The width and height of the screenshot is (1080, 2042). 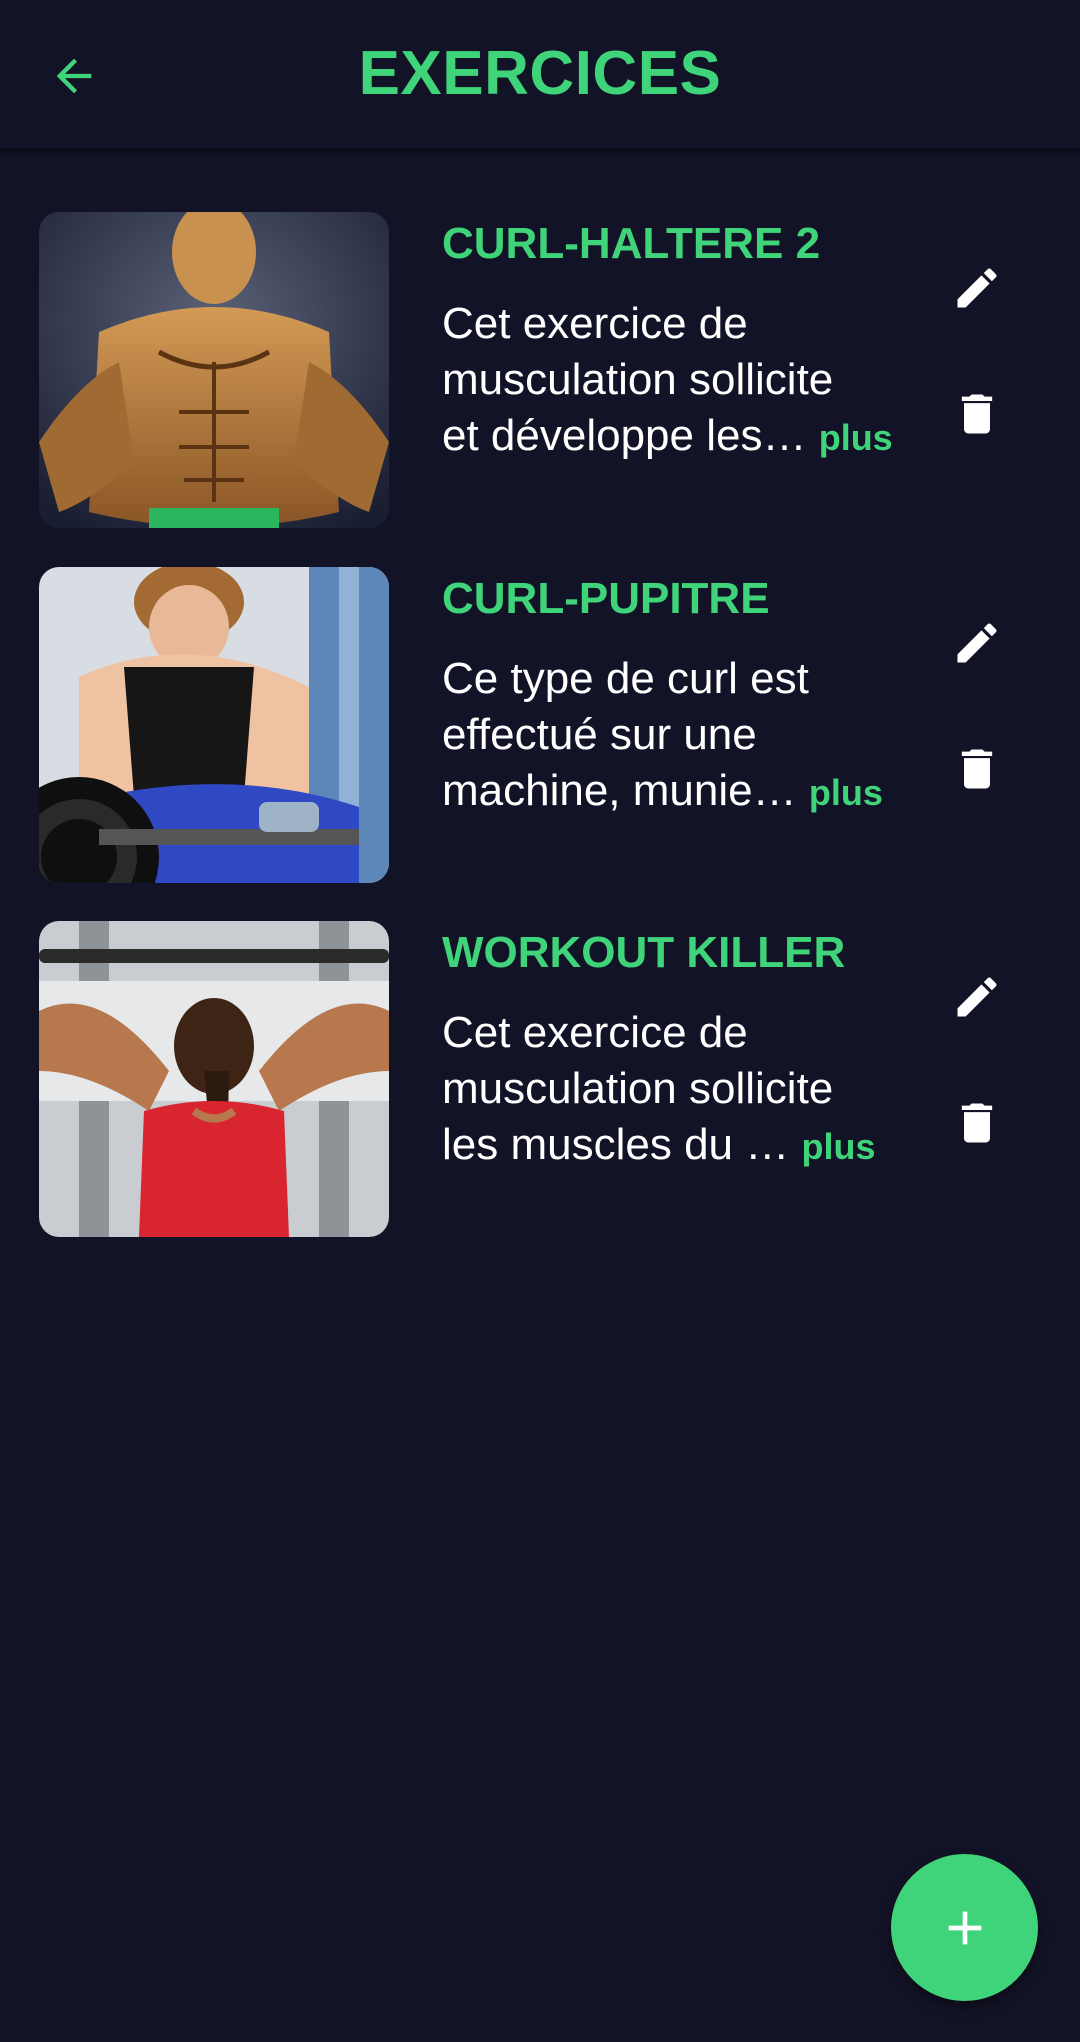 I want to click on page-title: EXERCICES, so click(x=540, y=73).